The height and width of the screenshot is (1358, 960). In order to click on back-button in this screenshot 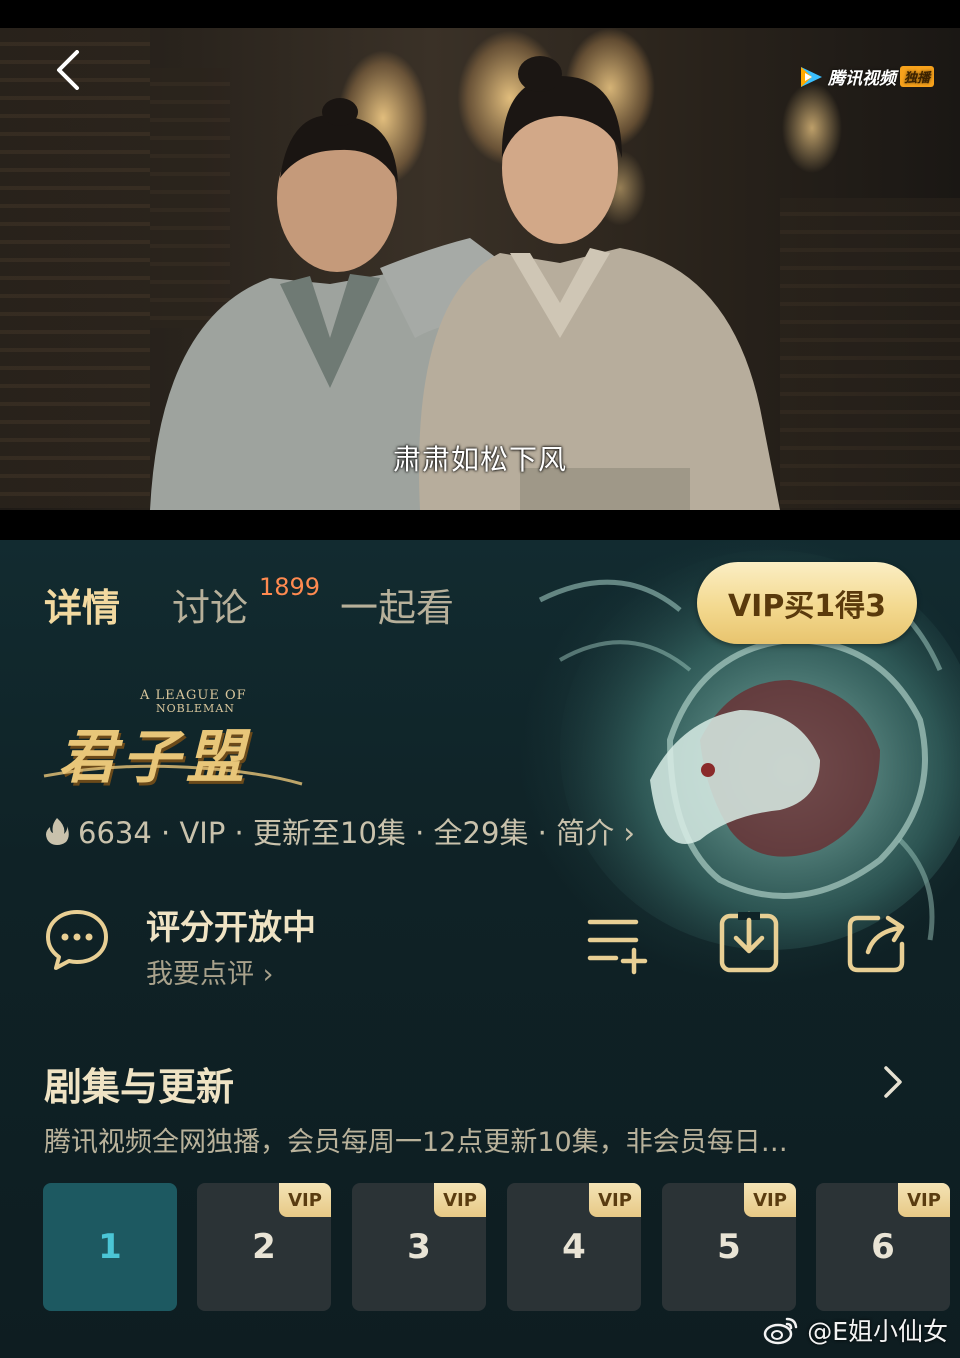, I will do `click(68, 70)`.